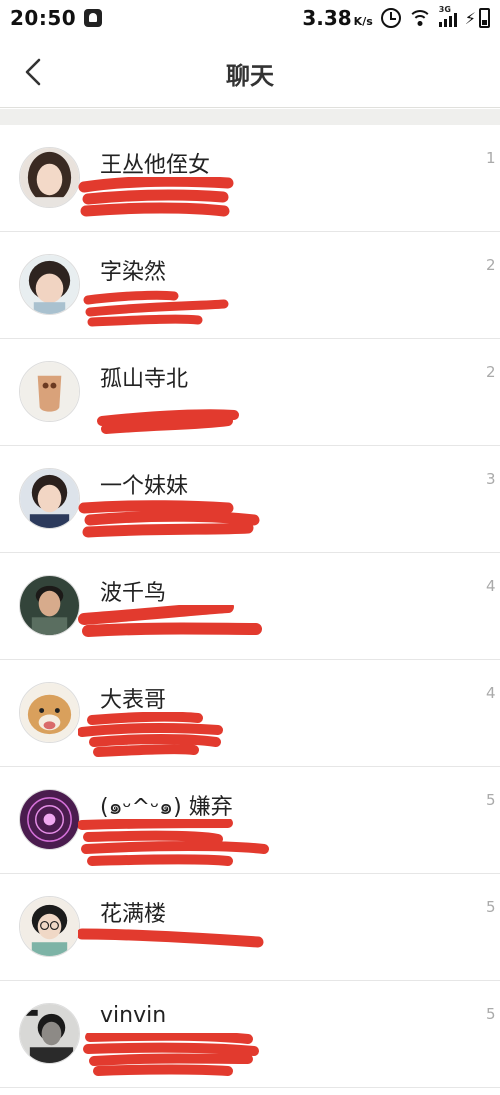 This screenshot has width=500, height=1095. Describe the element at coordinates (337, 18) in the screenshot. I see `network-speed: 3.38 K/s` at that location.